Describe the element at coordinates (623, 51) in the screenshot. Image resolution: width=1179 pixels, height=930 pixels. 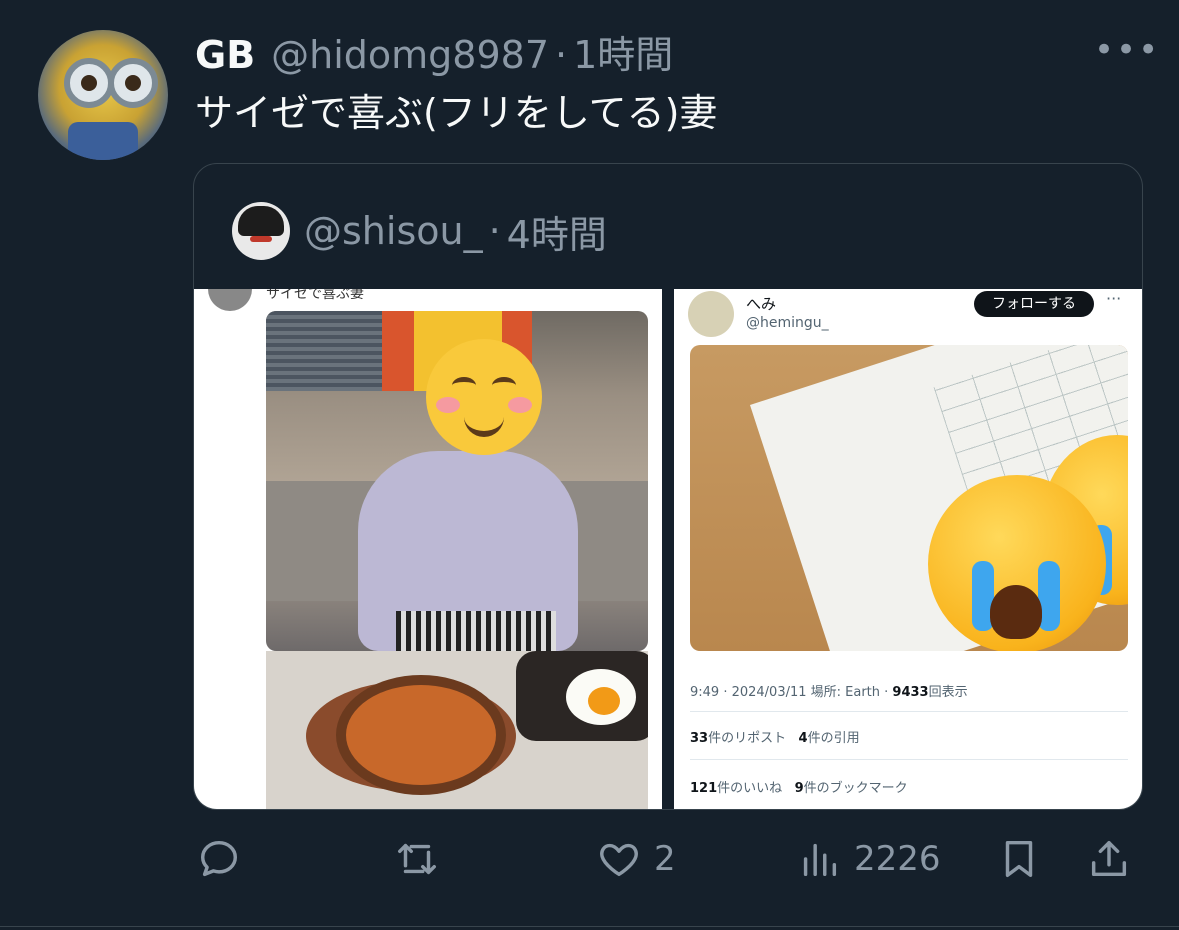
I see `tweet-timestamp: 1時間` at that location.